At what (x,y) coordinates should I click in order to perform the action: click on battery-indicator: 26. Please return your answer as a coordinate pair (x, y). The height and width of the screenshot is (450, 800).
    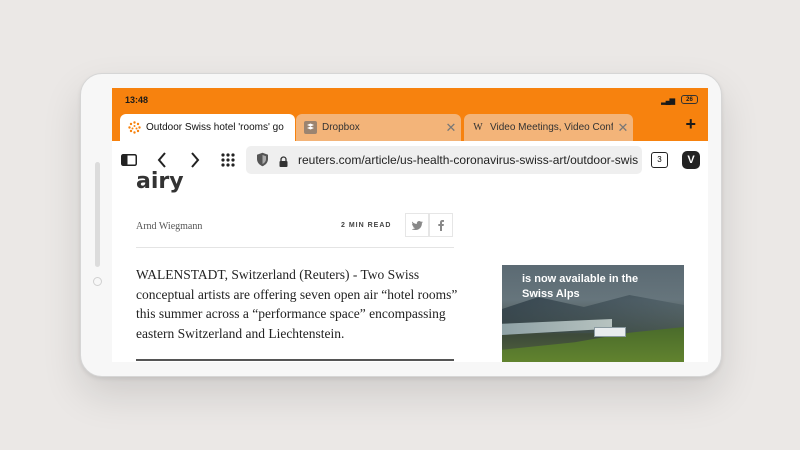
    Looking at the image, I should click on (689, 99).